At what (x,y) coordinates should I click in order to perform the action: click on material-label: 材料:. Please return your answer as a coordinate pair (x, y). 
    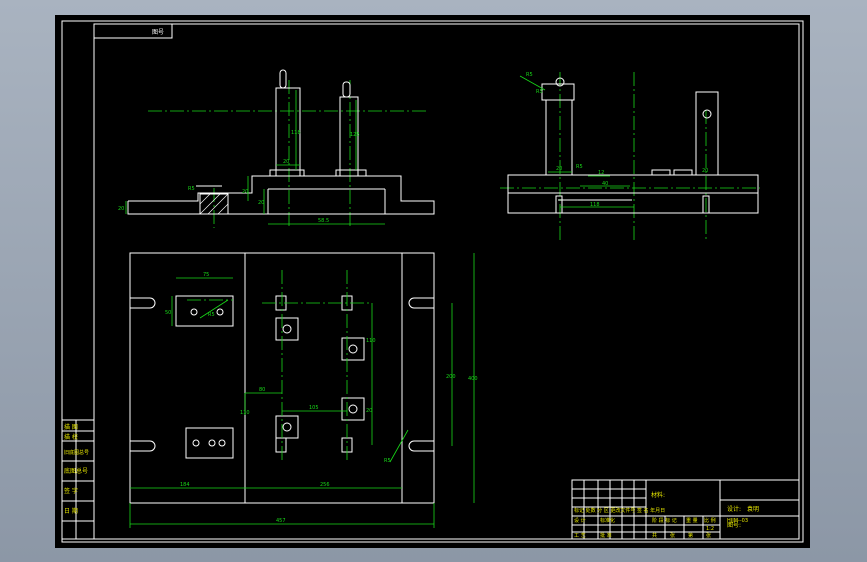
    Looking at the image, I should click on (658, 495).